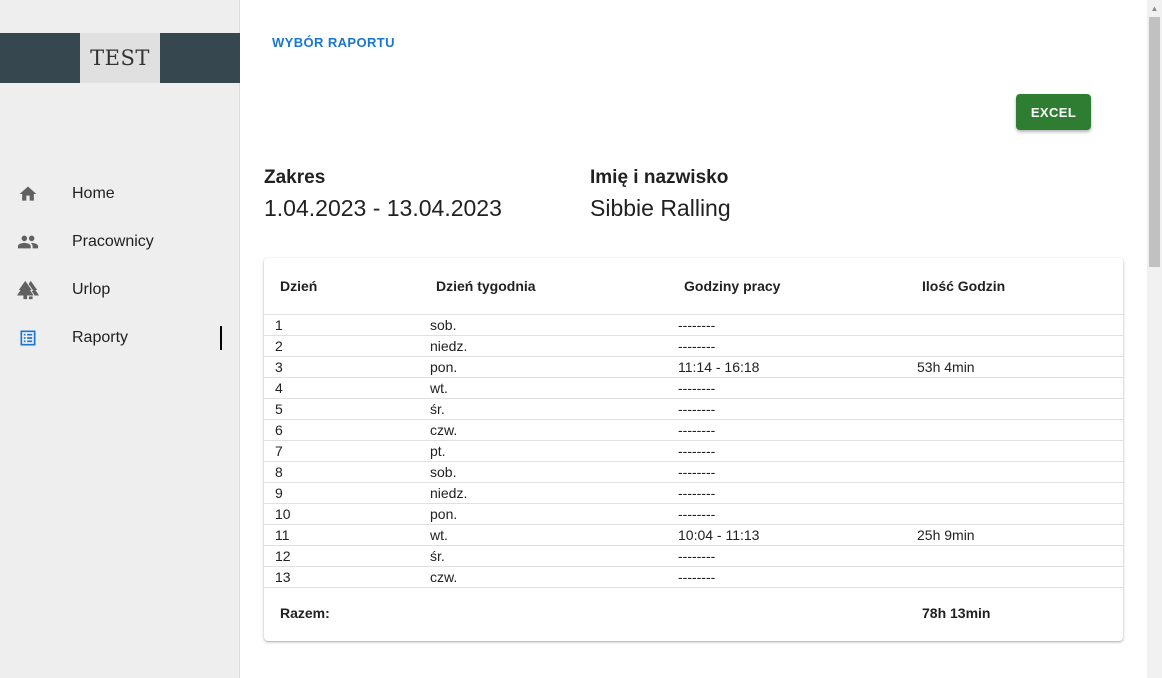  I want to click on column-header-day: Dzień, so click(299, 286).